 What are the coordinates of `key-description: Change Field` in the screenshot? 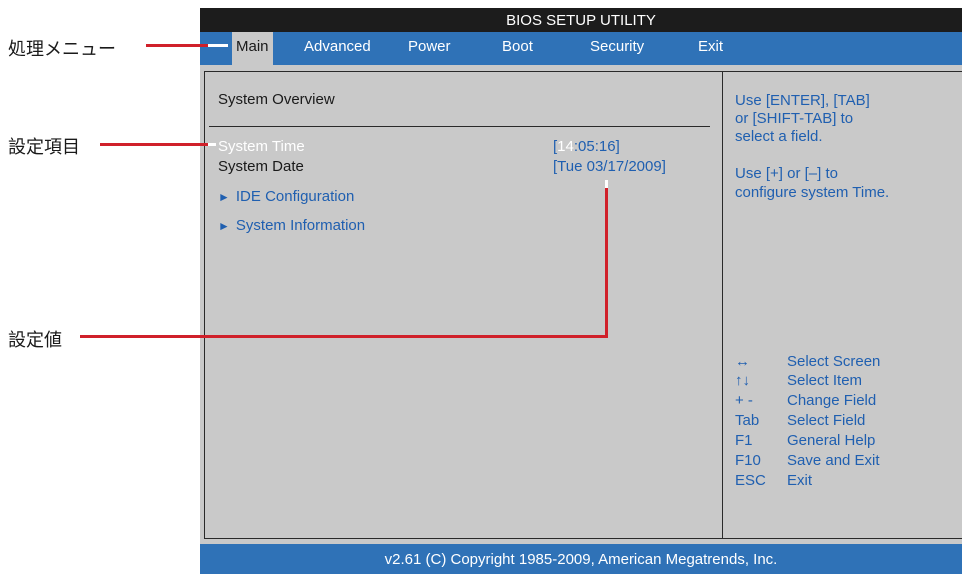 It's located at (832, 400).